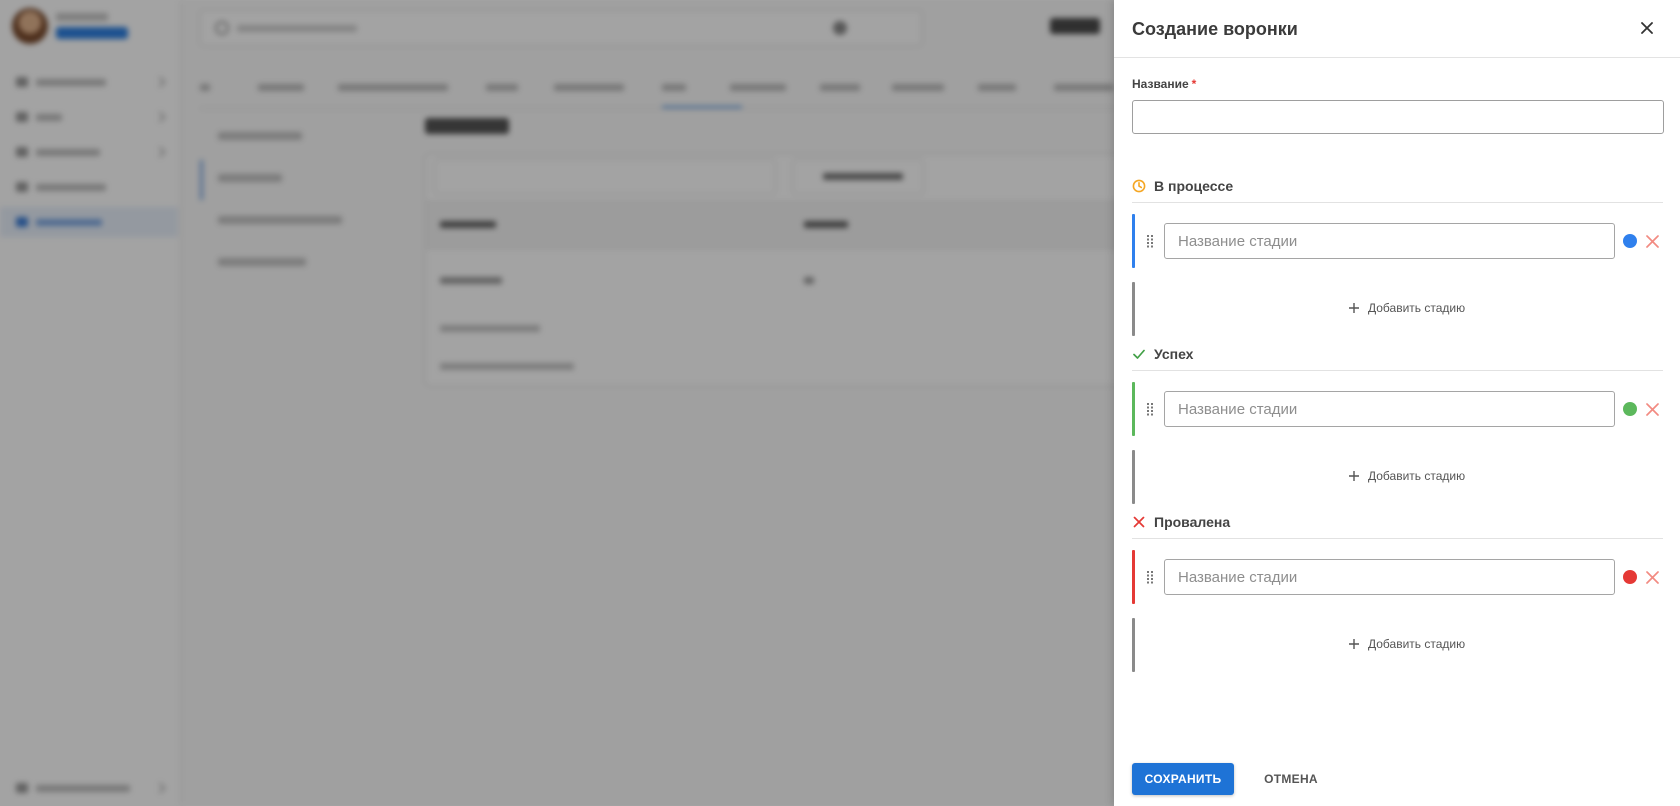 This screenshot has width=1680, height=806. I want to click on required-mark: *, so click(1194, 84).